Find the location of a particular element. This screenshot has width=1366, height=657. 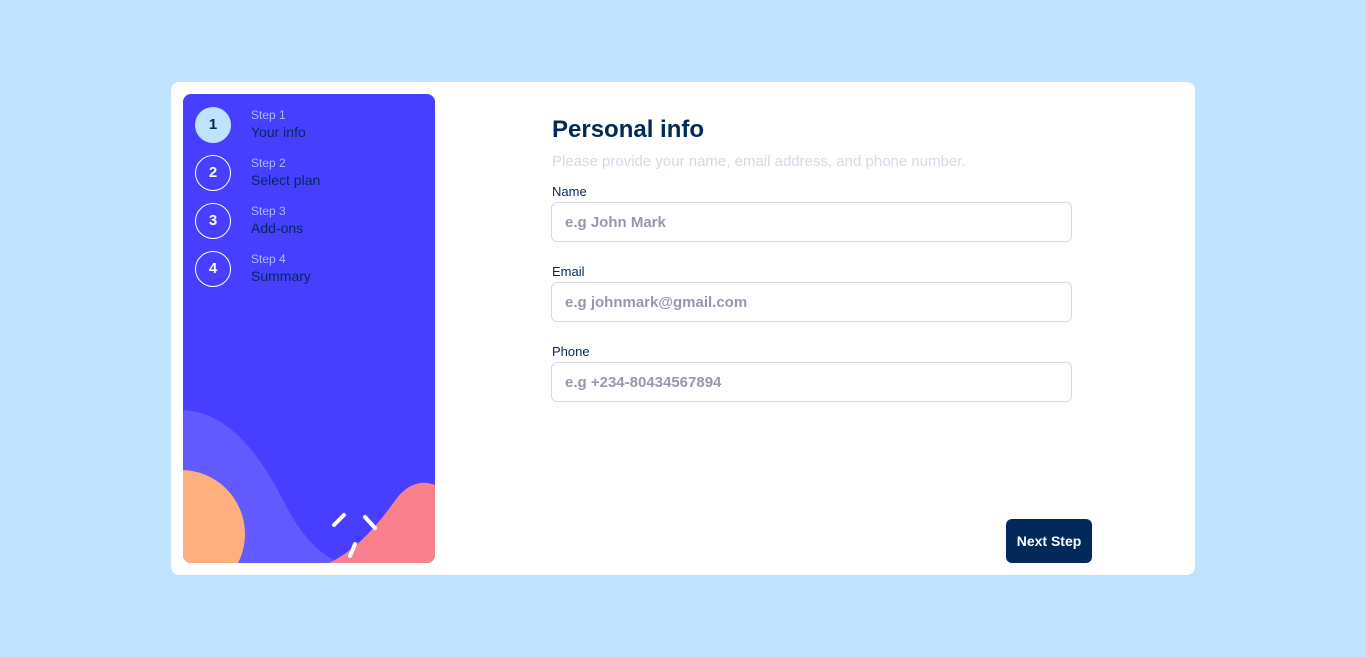

step-number-badge: 4 is located at coordinates (213, 269).